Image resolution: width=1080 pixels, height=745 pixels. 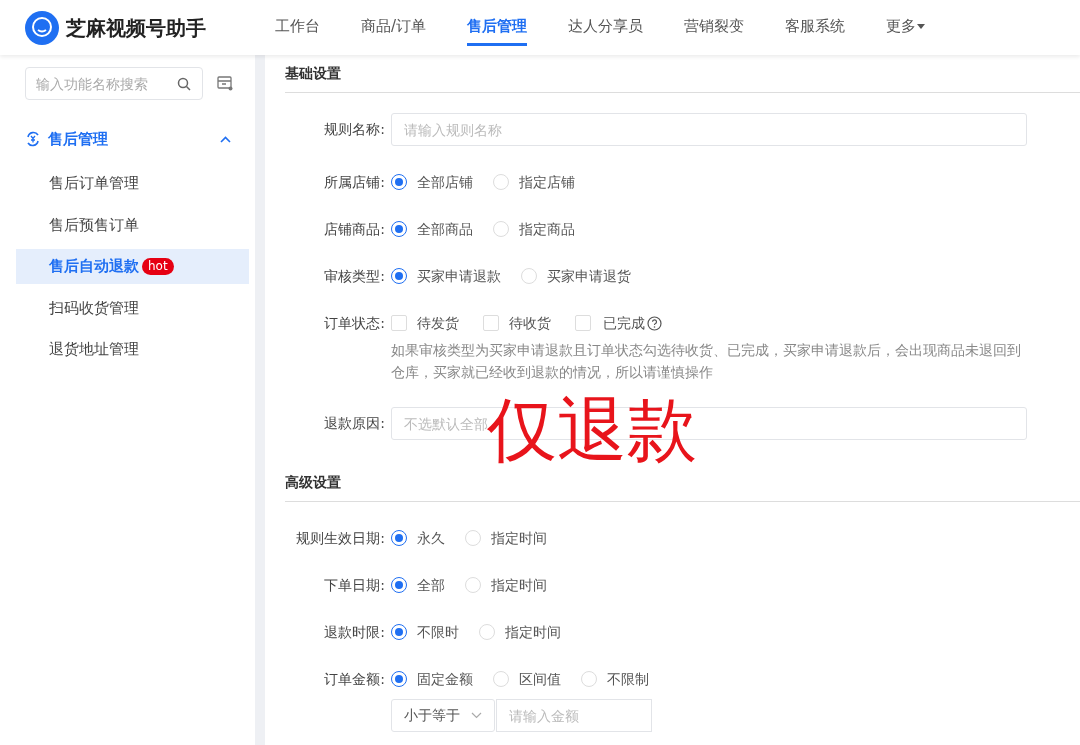 I want to click on chevron-down-icon, so click(x=476, y=715).